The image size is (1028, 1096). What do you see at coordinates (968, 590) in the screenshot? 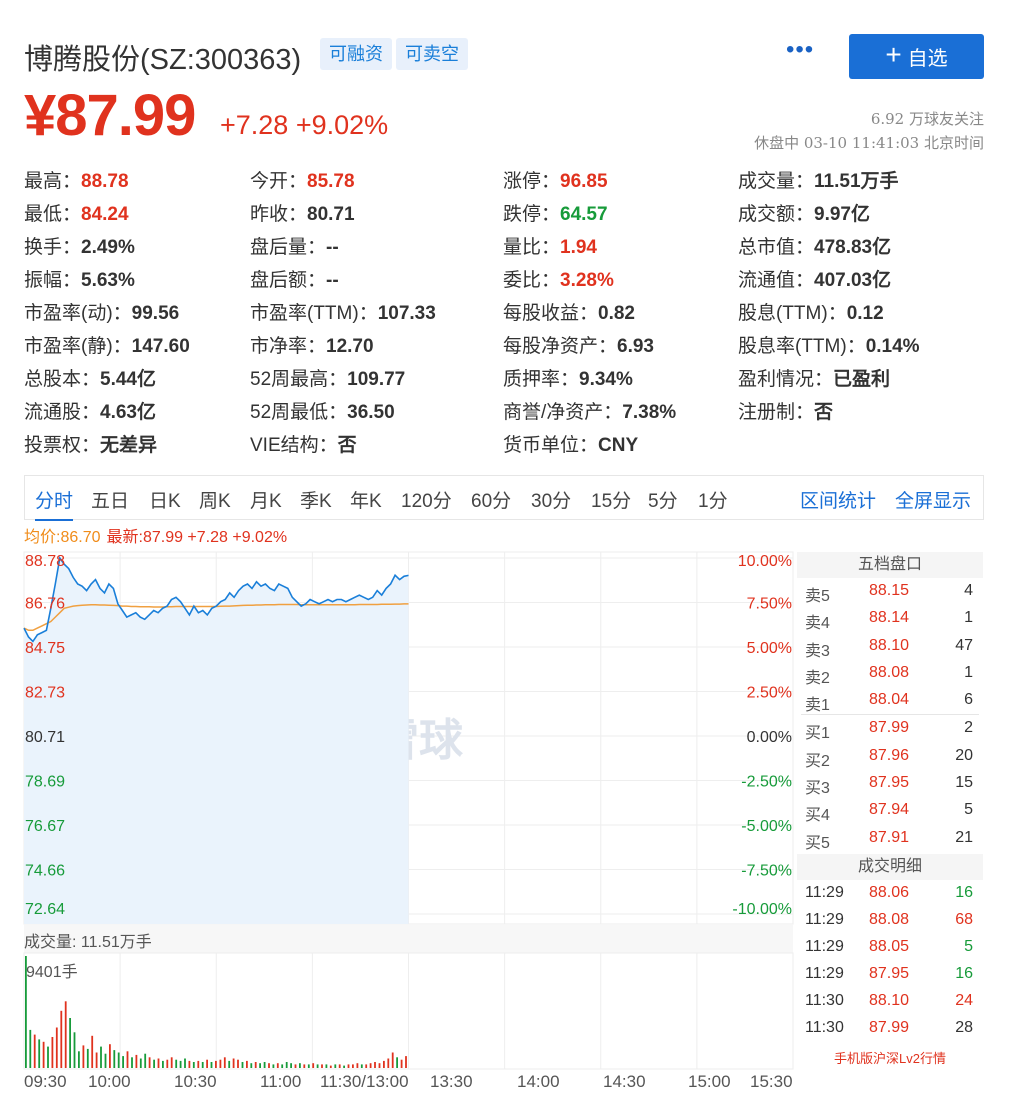
I see `book-vol: 4` at bounding box center [968, 590].